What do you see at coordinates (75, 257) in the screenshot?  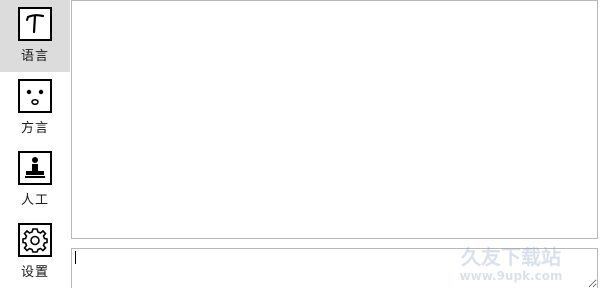 I see `text-caret` at bounding box center [75, 257].